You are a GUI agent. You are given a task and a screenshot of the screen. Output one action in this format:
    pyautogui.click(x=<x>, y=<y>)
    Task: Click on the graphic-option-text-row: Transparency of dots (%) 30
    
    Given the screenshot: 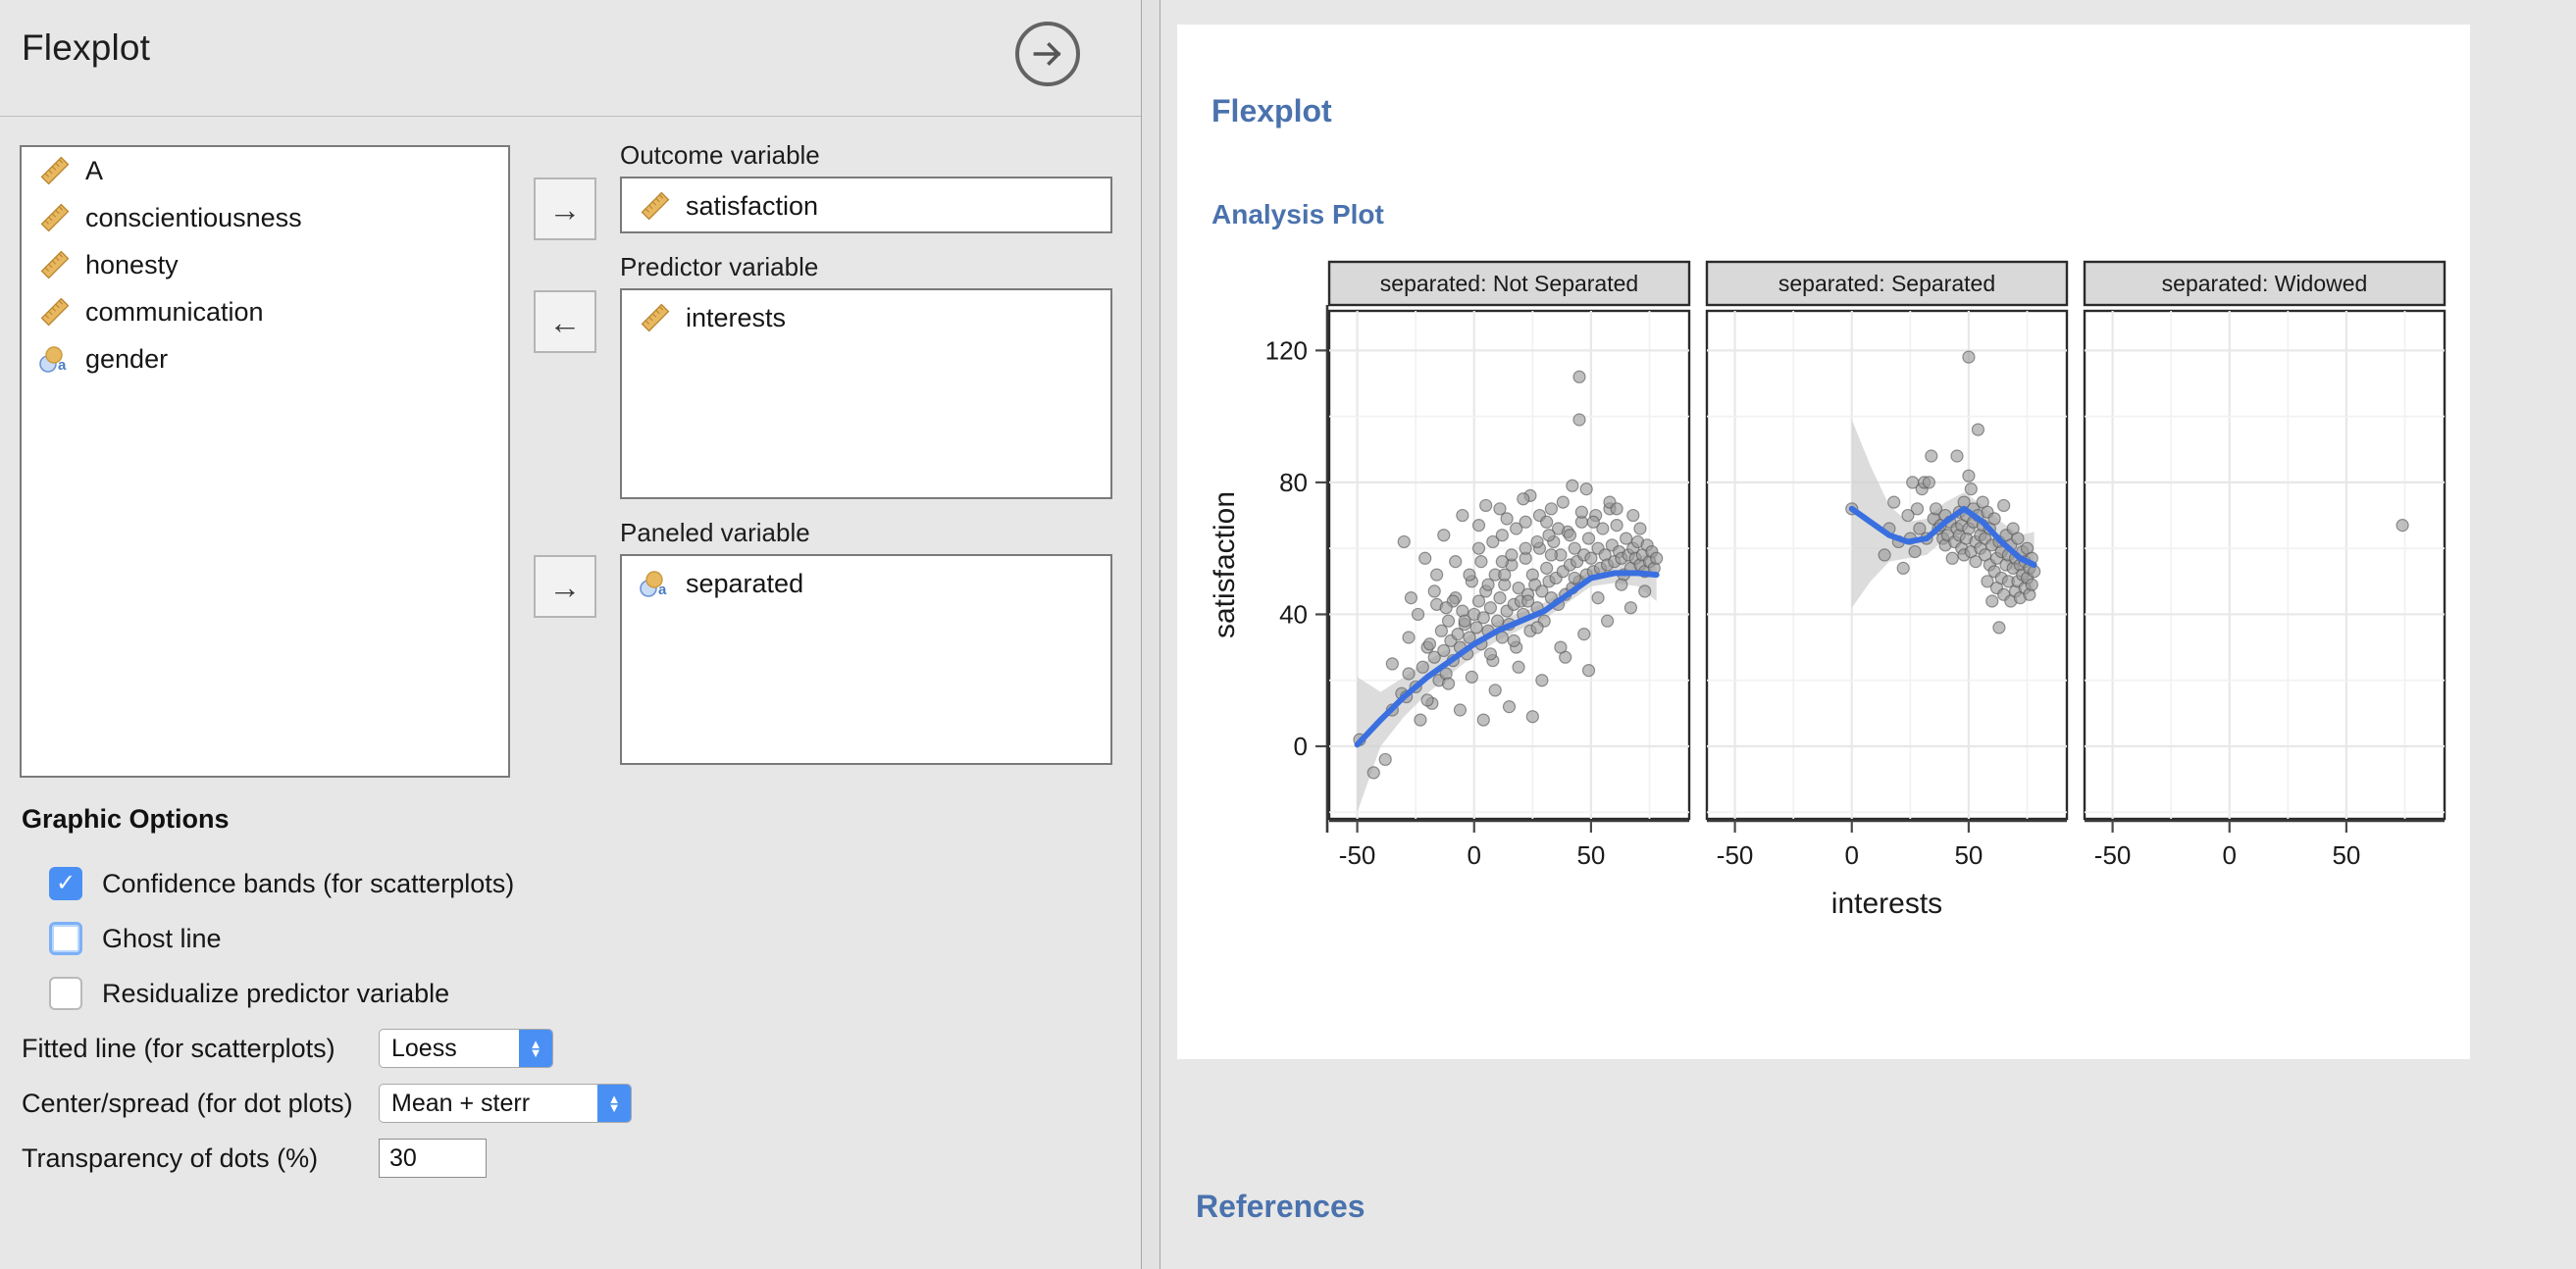 What is the action you would take?
    pyautogui.click(x=566, y=1158)
    